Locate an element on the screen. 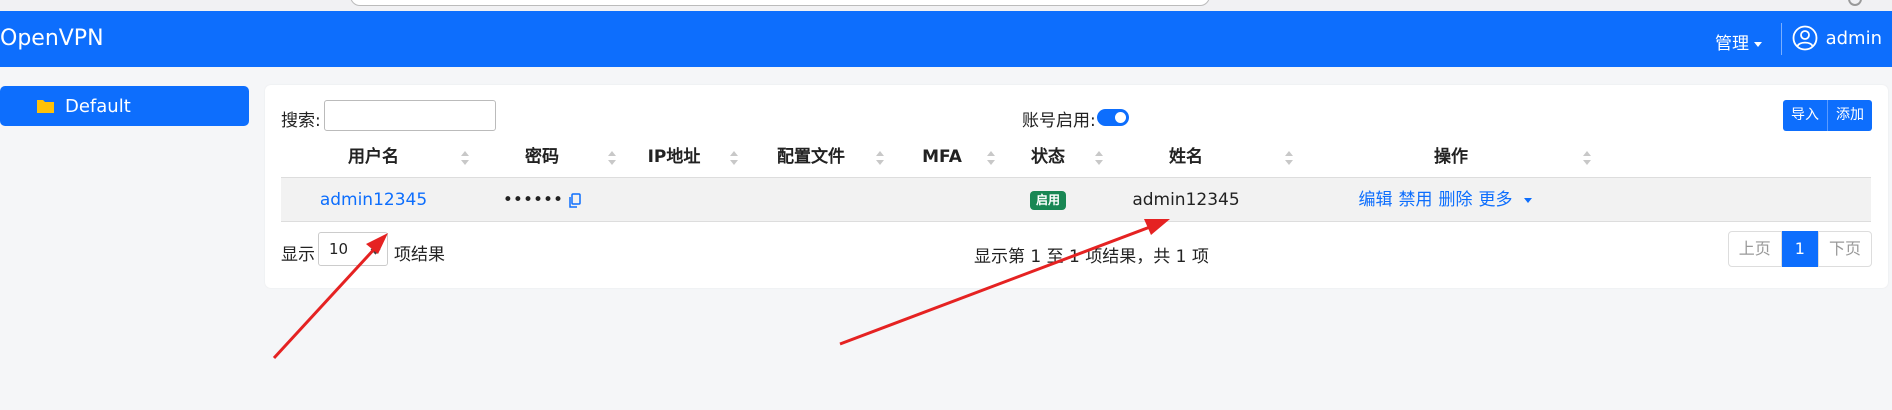  column-header-label: IP地址 is located at coordinates (674, 157).